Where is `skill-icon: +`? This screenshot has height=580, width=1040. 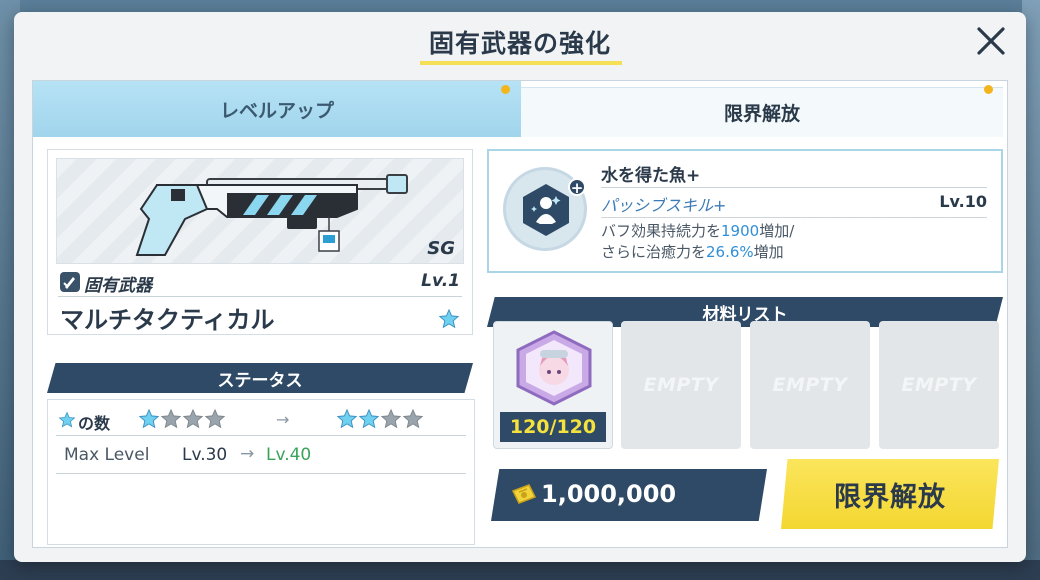
skill-icon: + is located at coordinates (545, 209).